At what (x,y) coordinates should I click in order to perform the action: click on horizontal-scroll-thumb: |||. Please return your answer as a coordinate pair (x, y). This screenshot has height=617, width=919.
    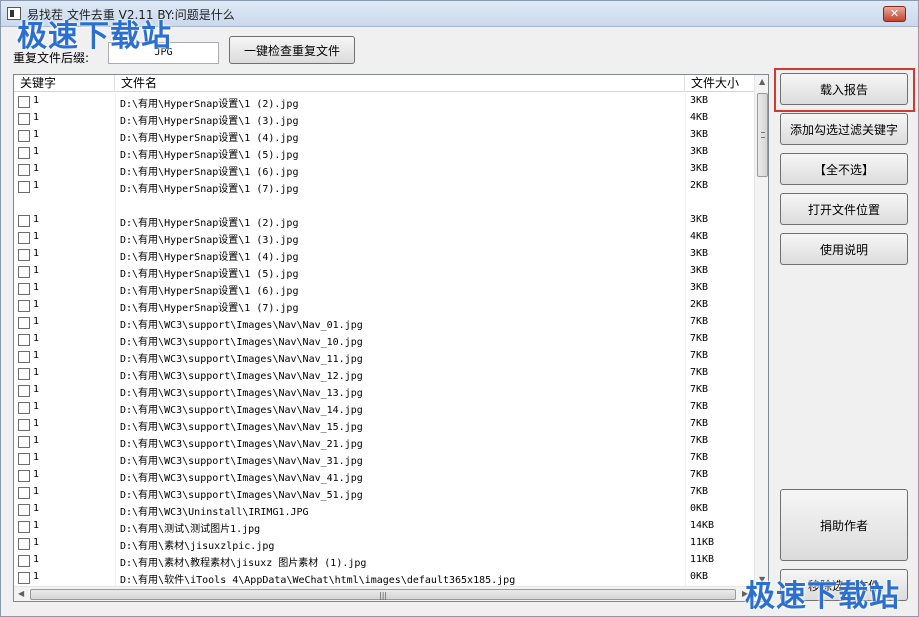
    Looking at the image, I should click on (383, 594).